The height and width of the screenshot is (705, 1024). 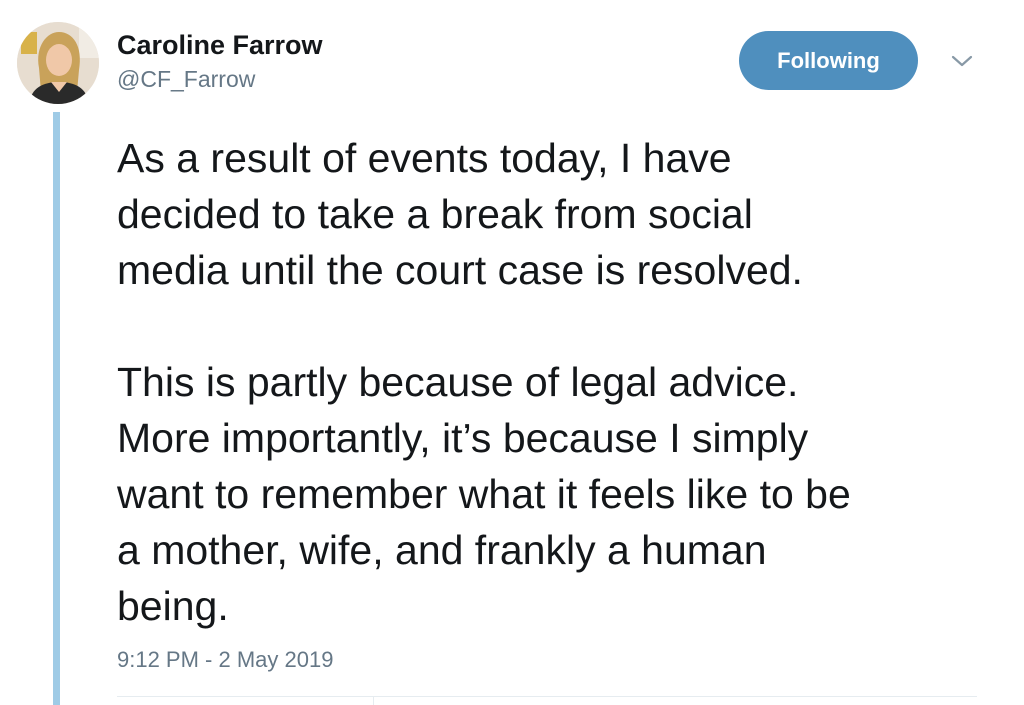 I want to click on thread-line, so click(x=56, y=408).